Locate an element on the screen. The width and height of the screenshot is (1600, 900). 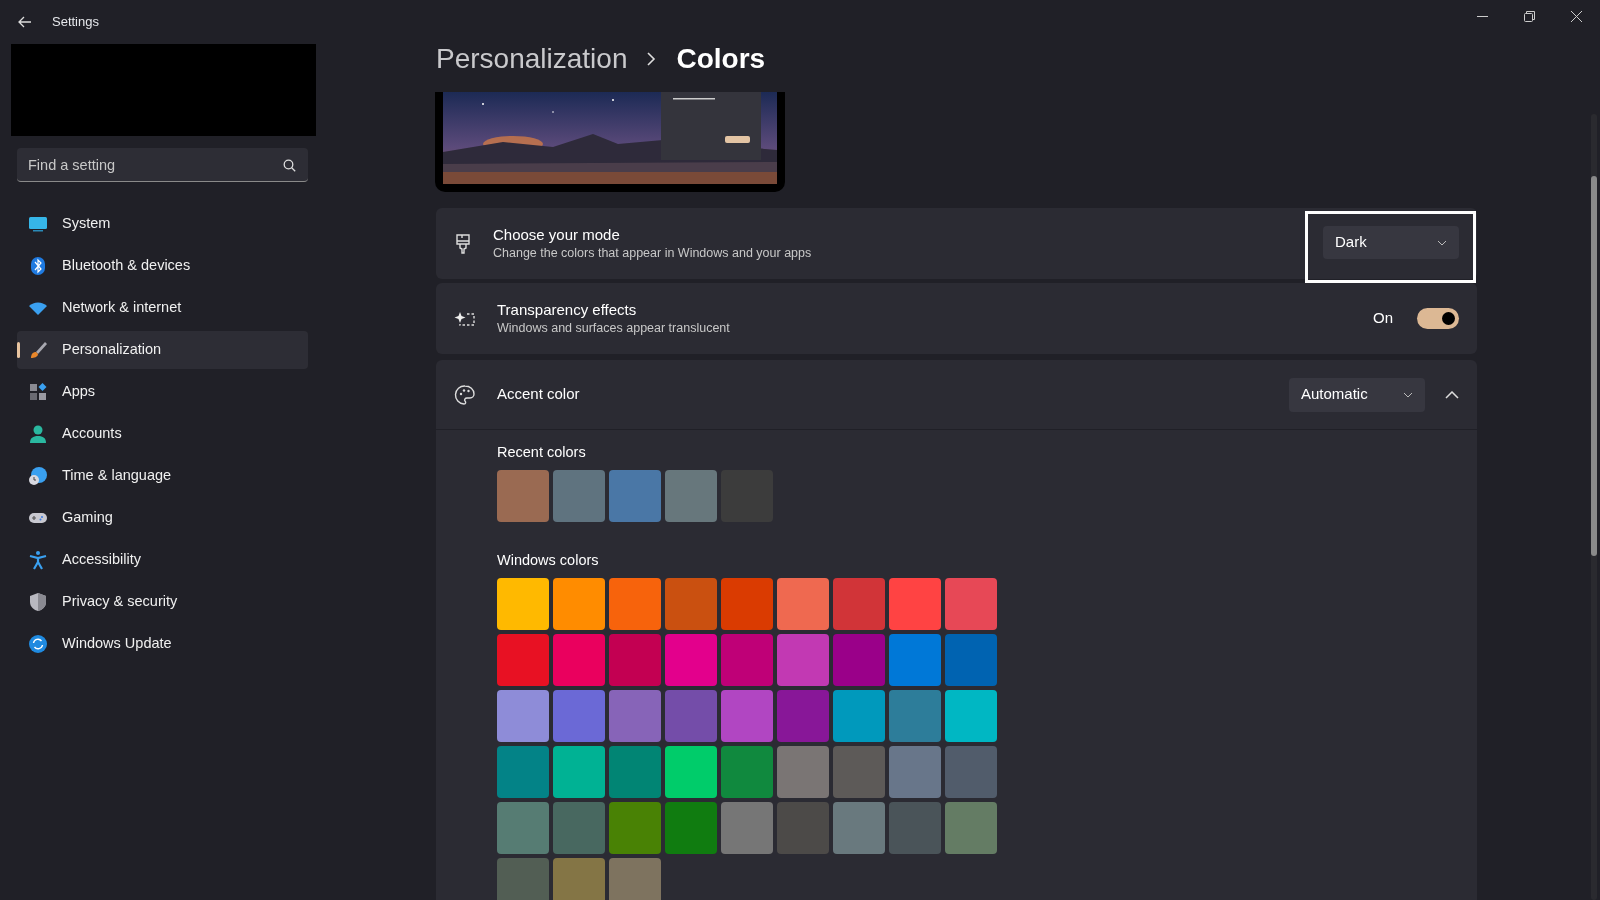
nav-item: Personalization is located at coordinates (162, 350).